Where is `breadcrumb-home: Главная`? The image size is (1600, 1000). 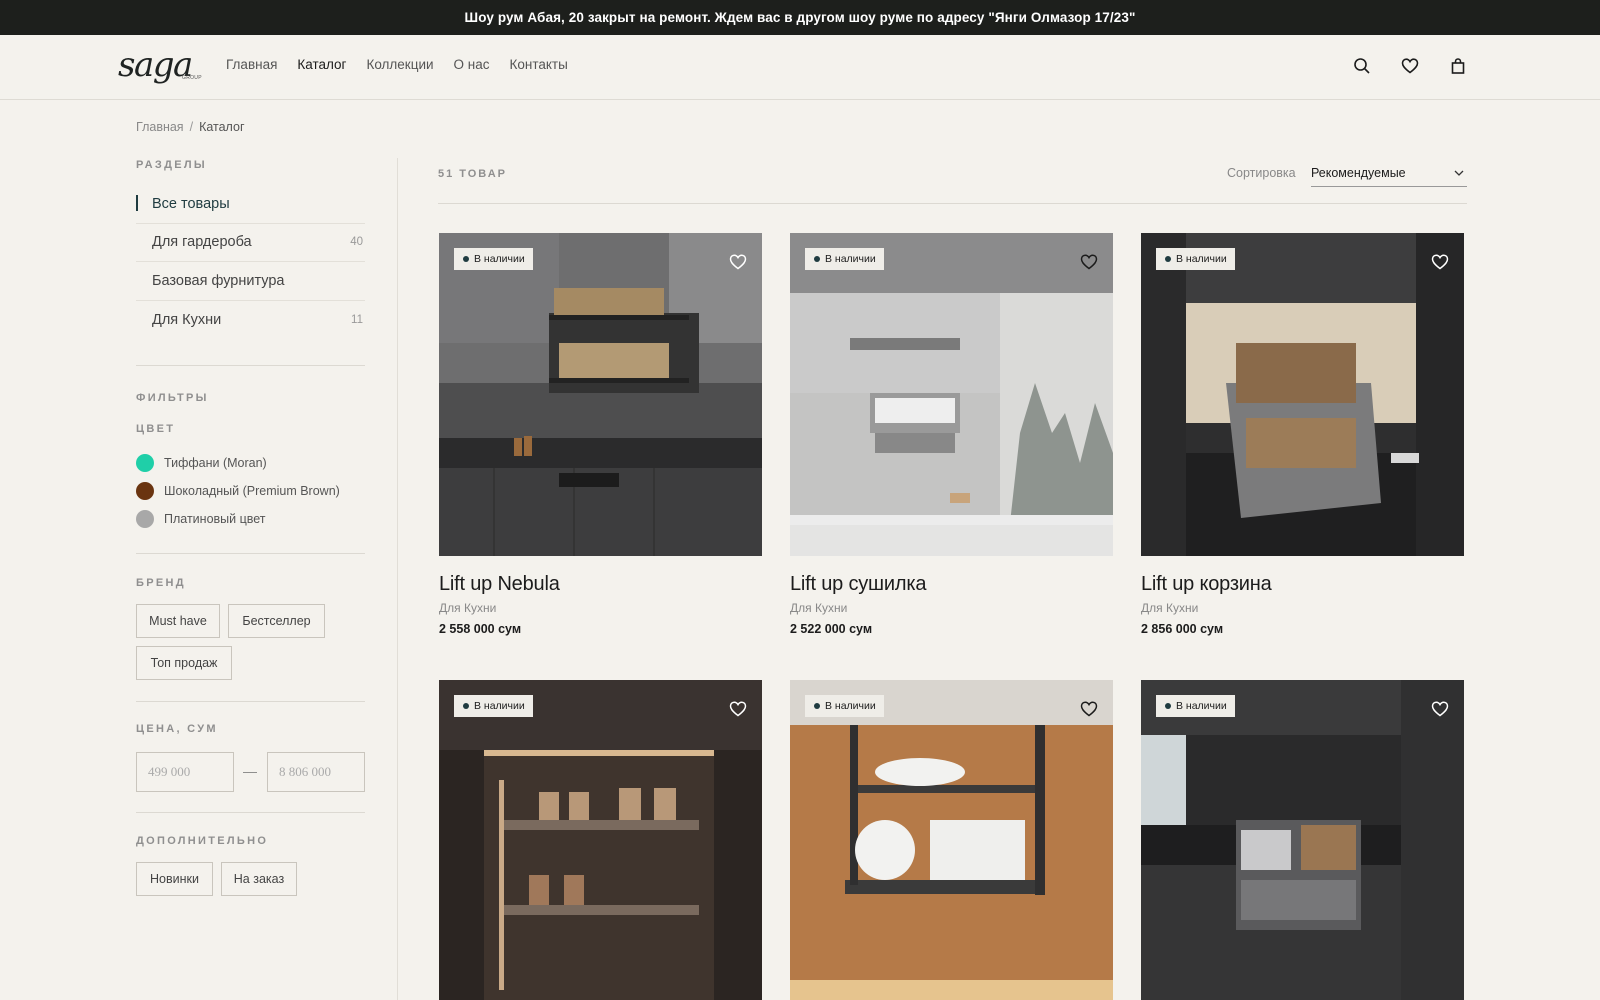 breadcrumb-home: Главная is located at coordinates (160, 127).